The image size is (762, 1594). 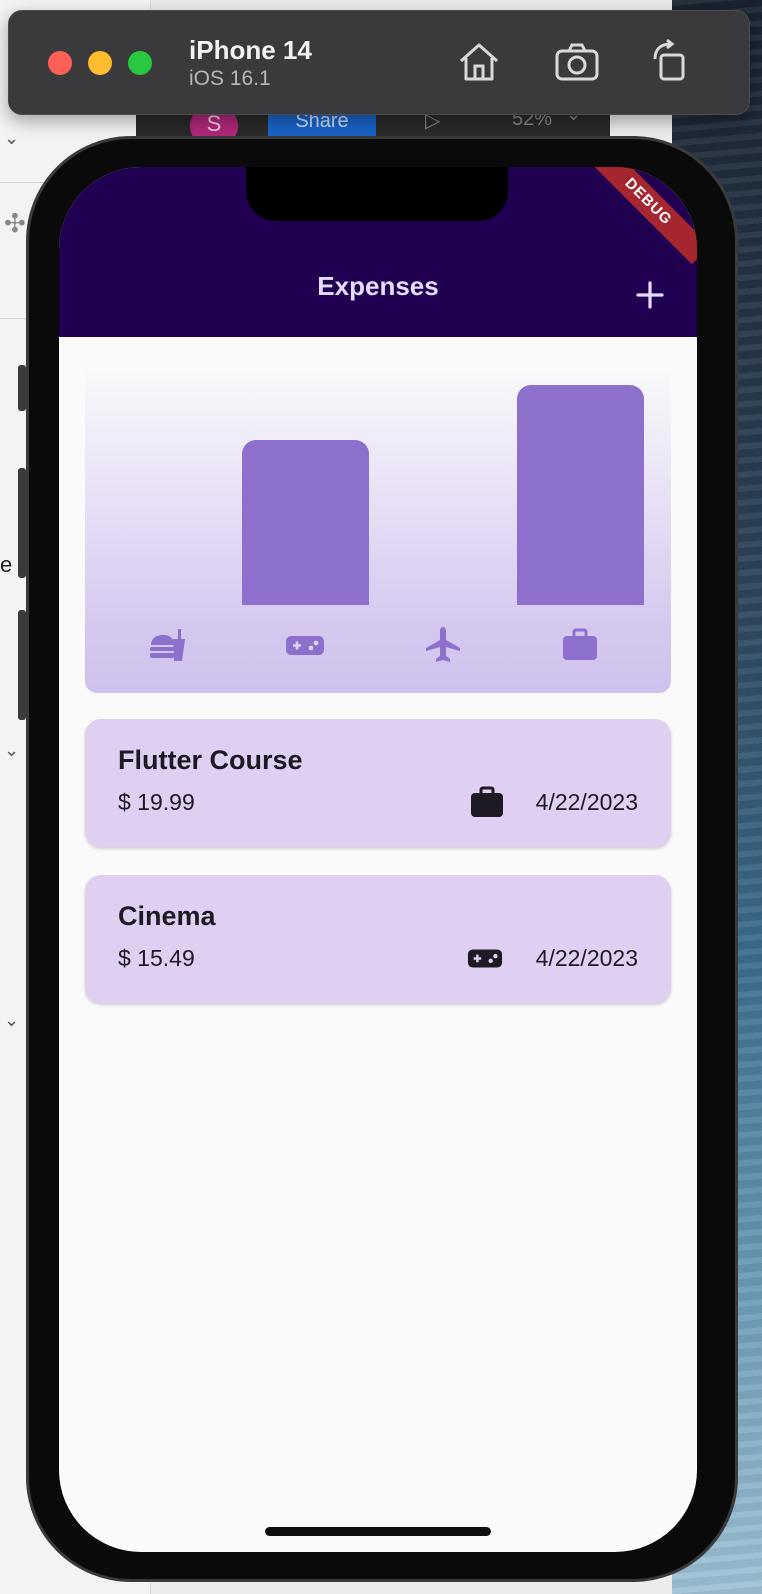 What do you see at coordinates (15, 223) in the screenshot?
I see `extension-icon: ✣` at bounding box center [15, 223].